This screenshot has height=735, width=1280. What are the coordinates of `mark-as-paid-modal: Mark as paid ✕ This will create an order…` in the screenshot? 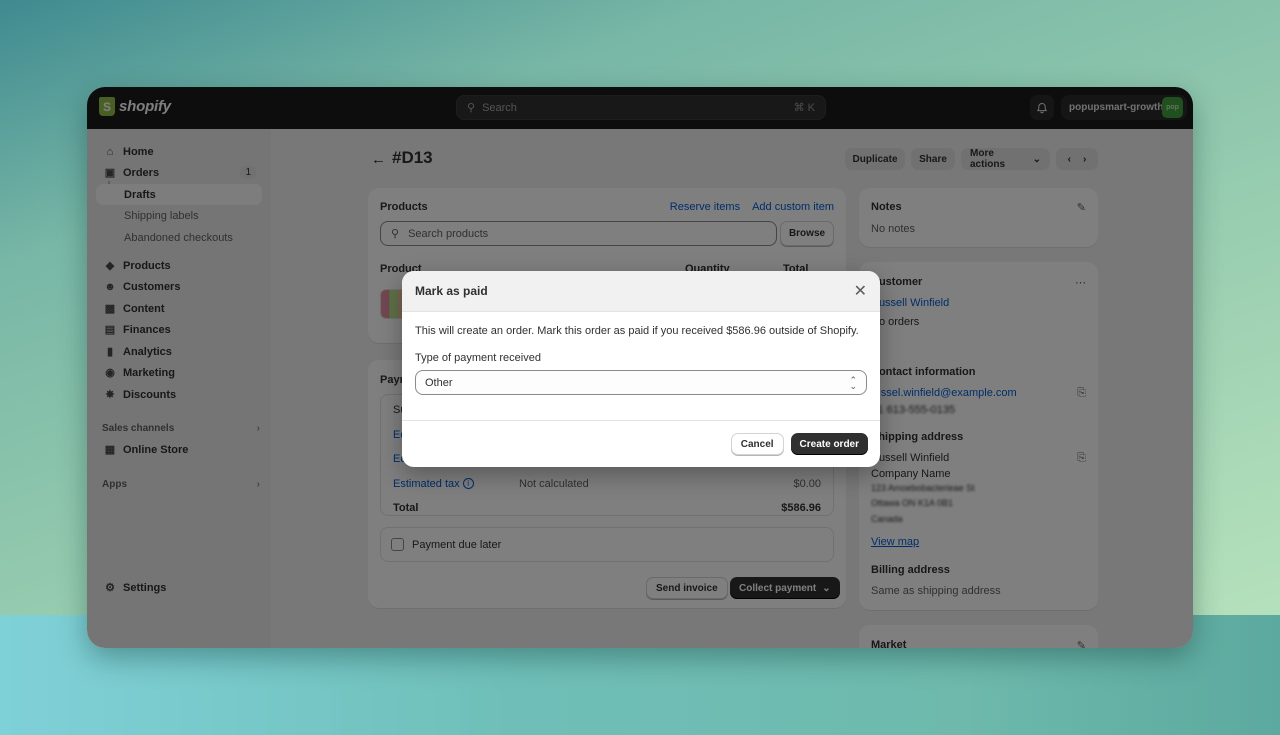 It's located at (641, 369).